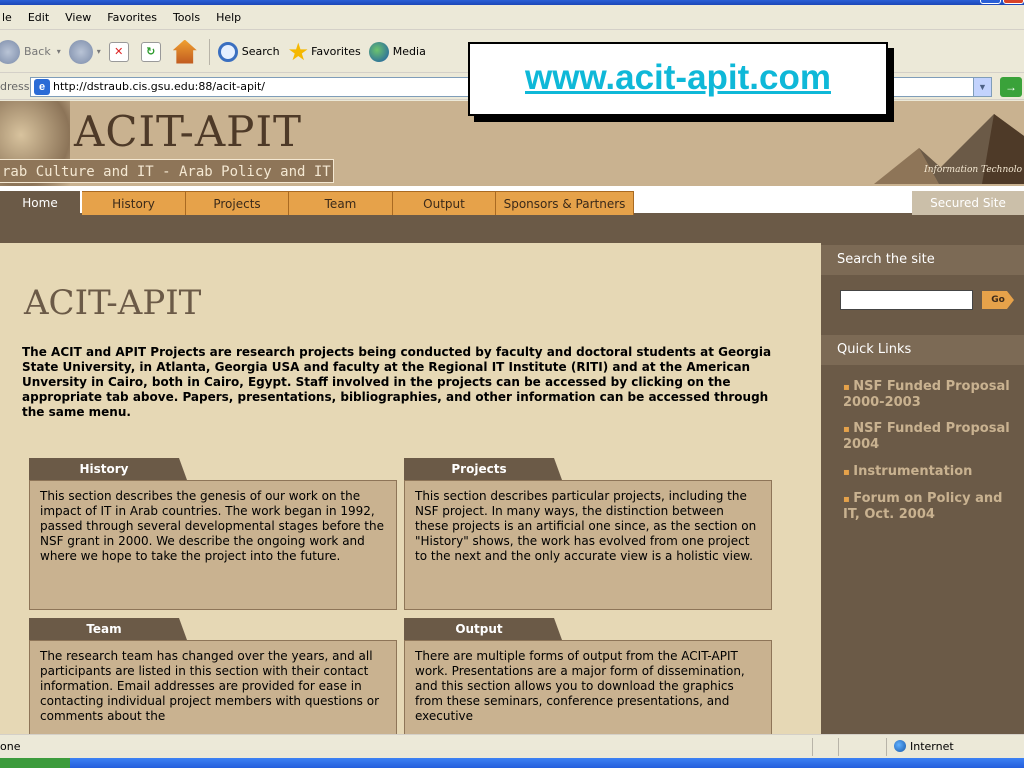 The image size is (1024, 768). I want to click on search-heading: Search the site, so click(922, 260).